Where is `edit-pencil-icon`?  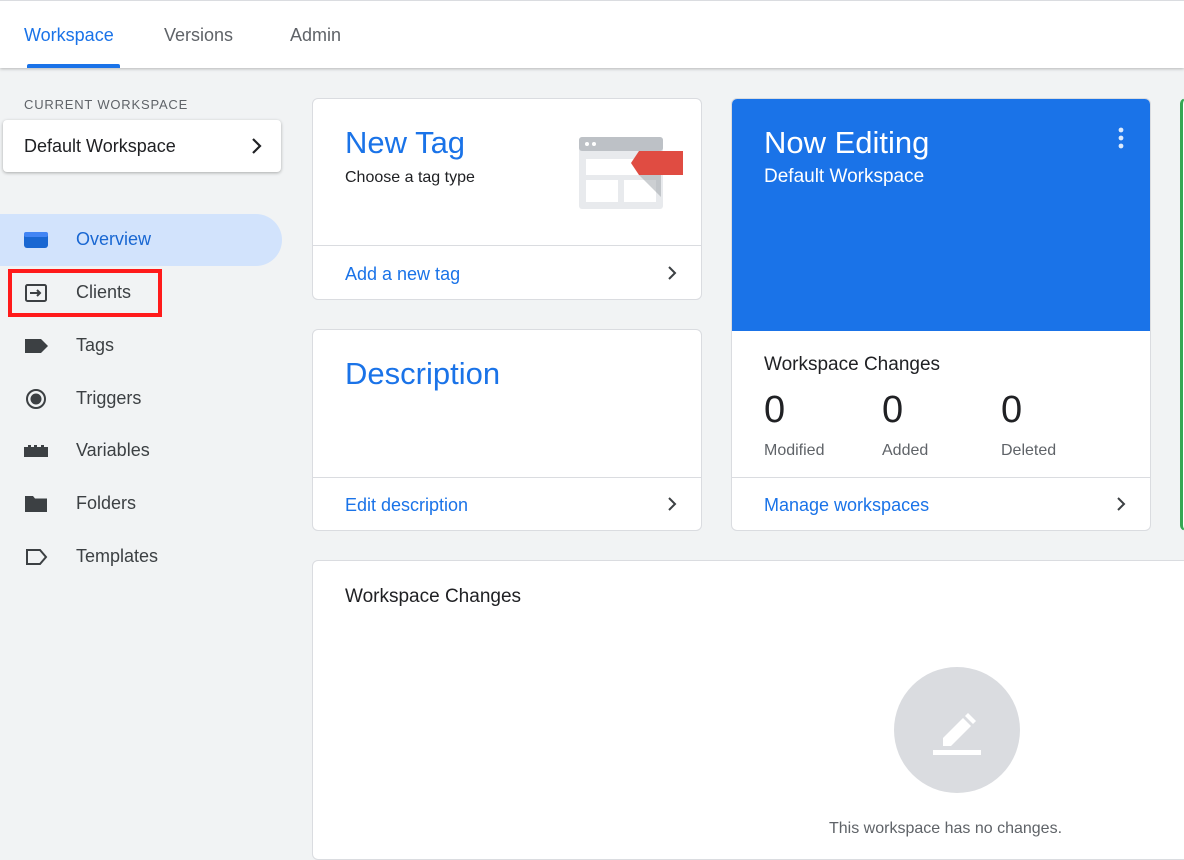
edit-pencil-icon is located at coordinates (957, 734).